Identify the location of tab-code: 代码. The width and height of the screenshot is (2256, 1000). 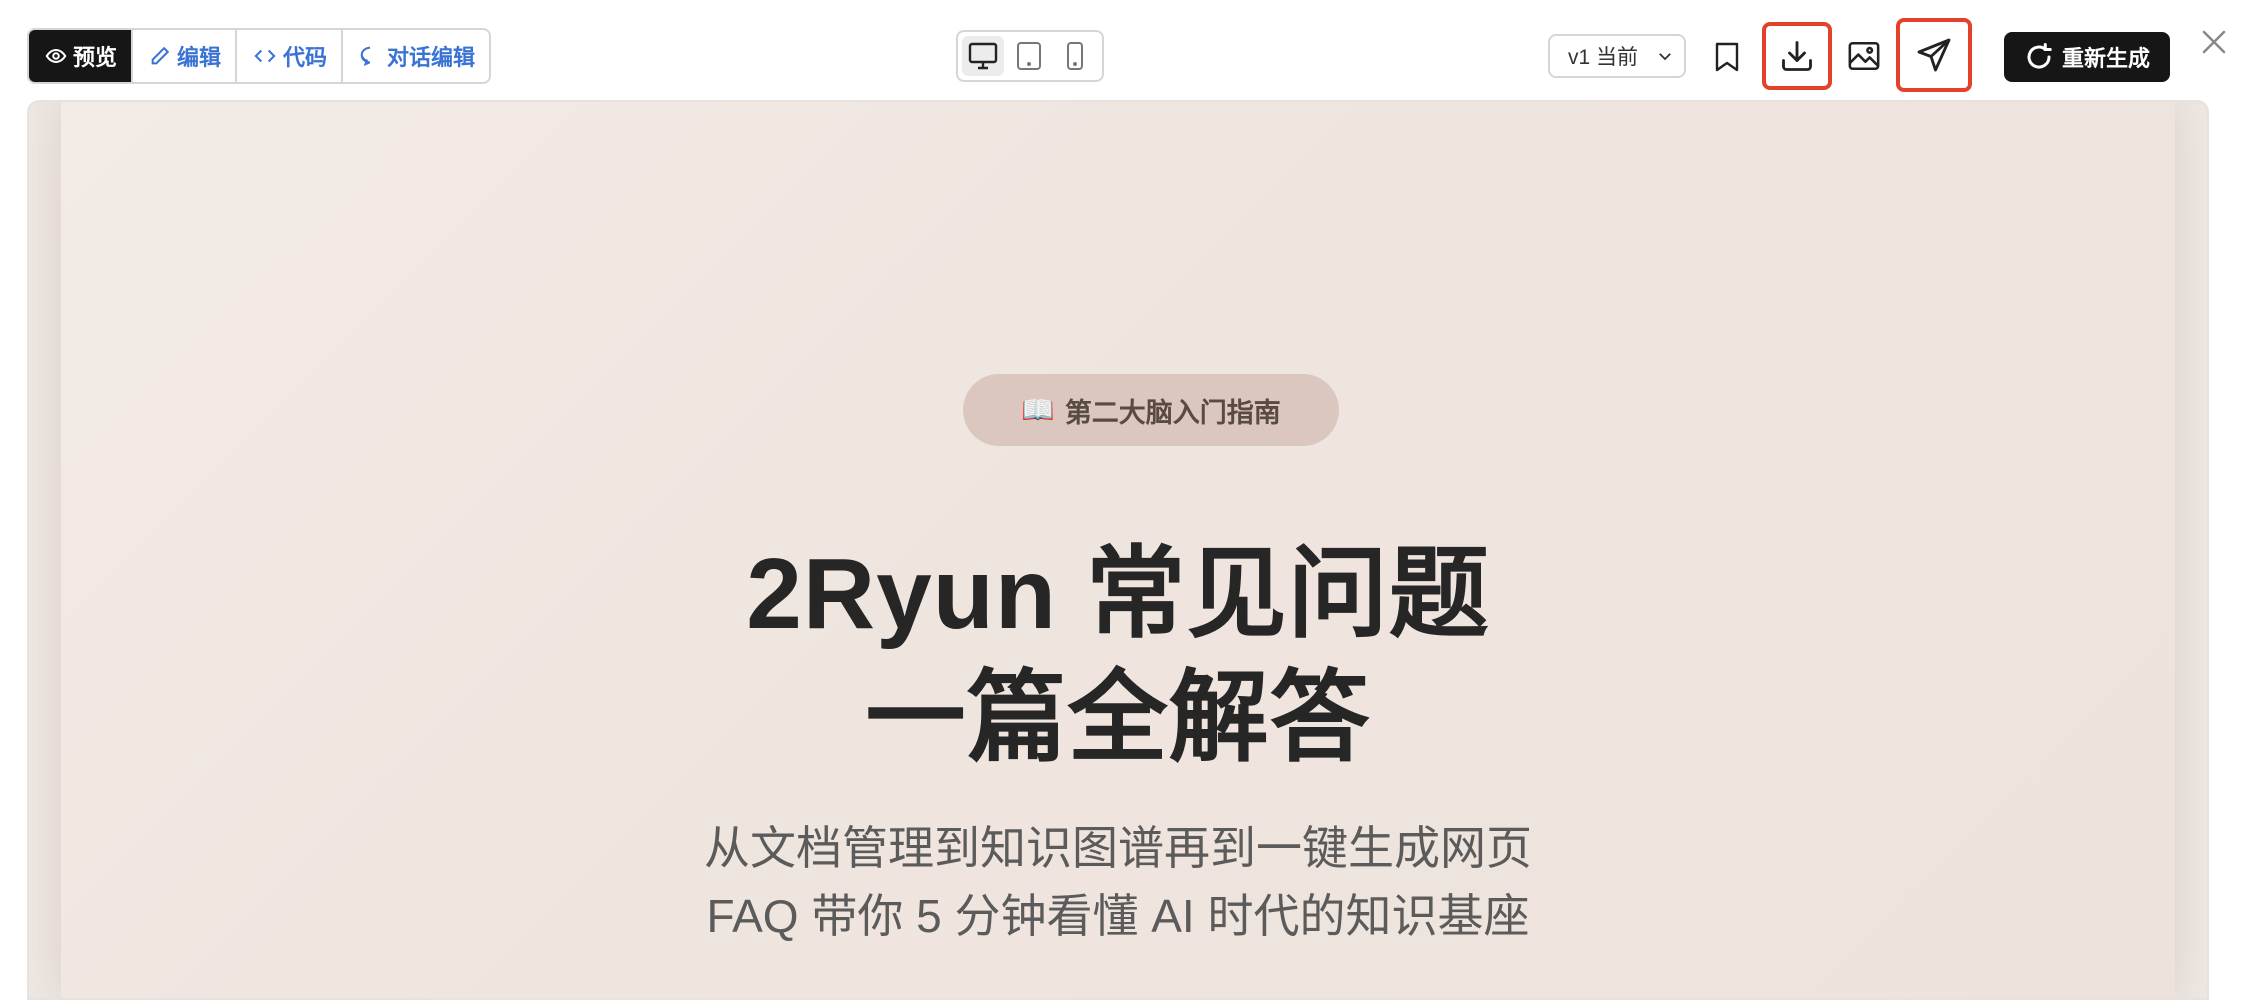
(288, 56).